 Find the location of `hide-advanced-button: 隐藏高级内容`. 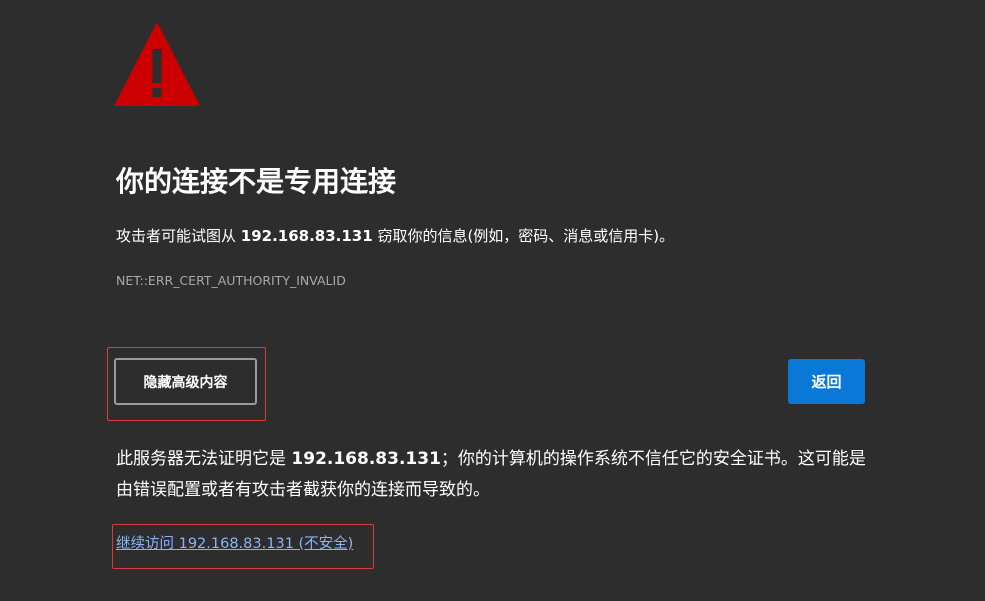

hide-advanced-button: 隐藏高级内容 is located at coordinates (185, 381).